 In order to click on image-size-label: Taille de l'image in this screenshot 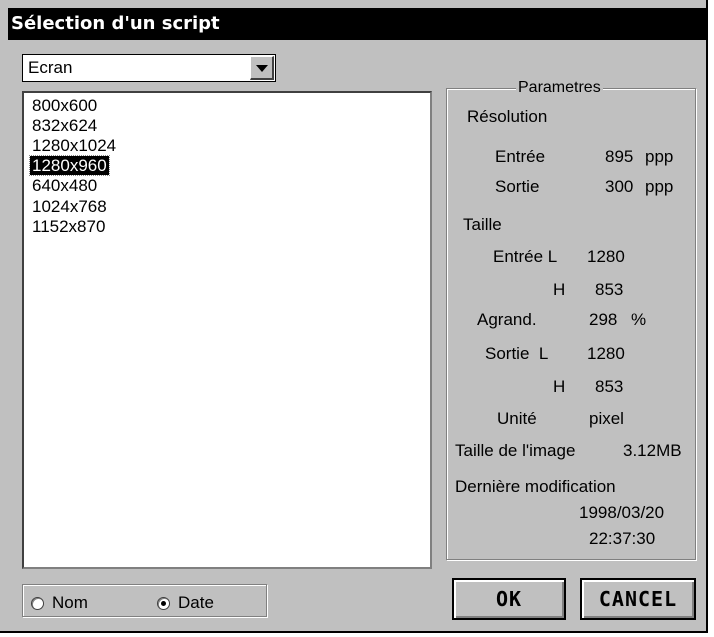, I will do `click(515, 450)`.